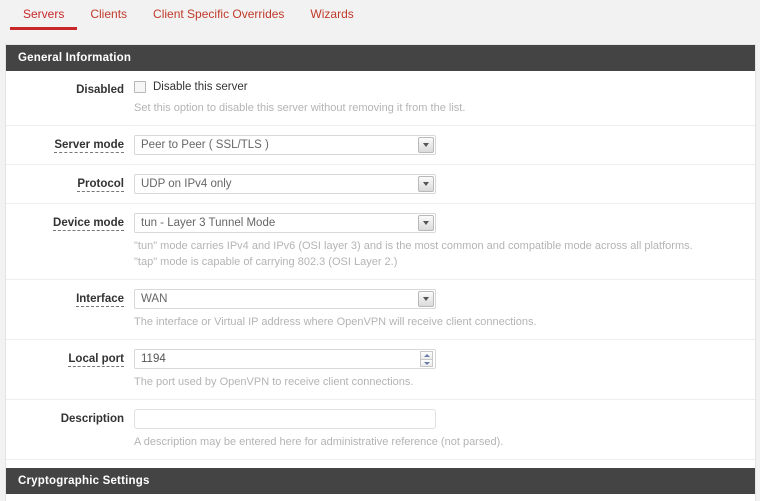 The height and width of the screenshot is (501, 760). I want to click on tab-clients: Clients, so click(108, 14).